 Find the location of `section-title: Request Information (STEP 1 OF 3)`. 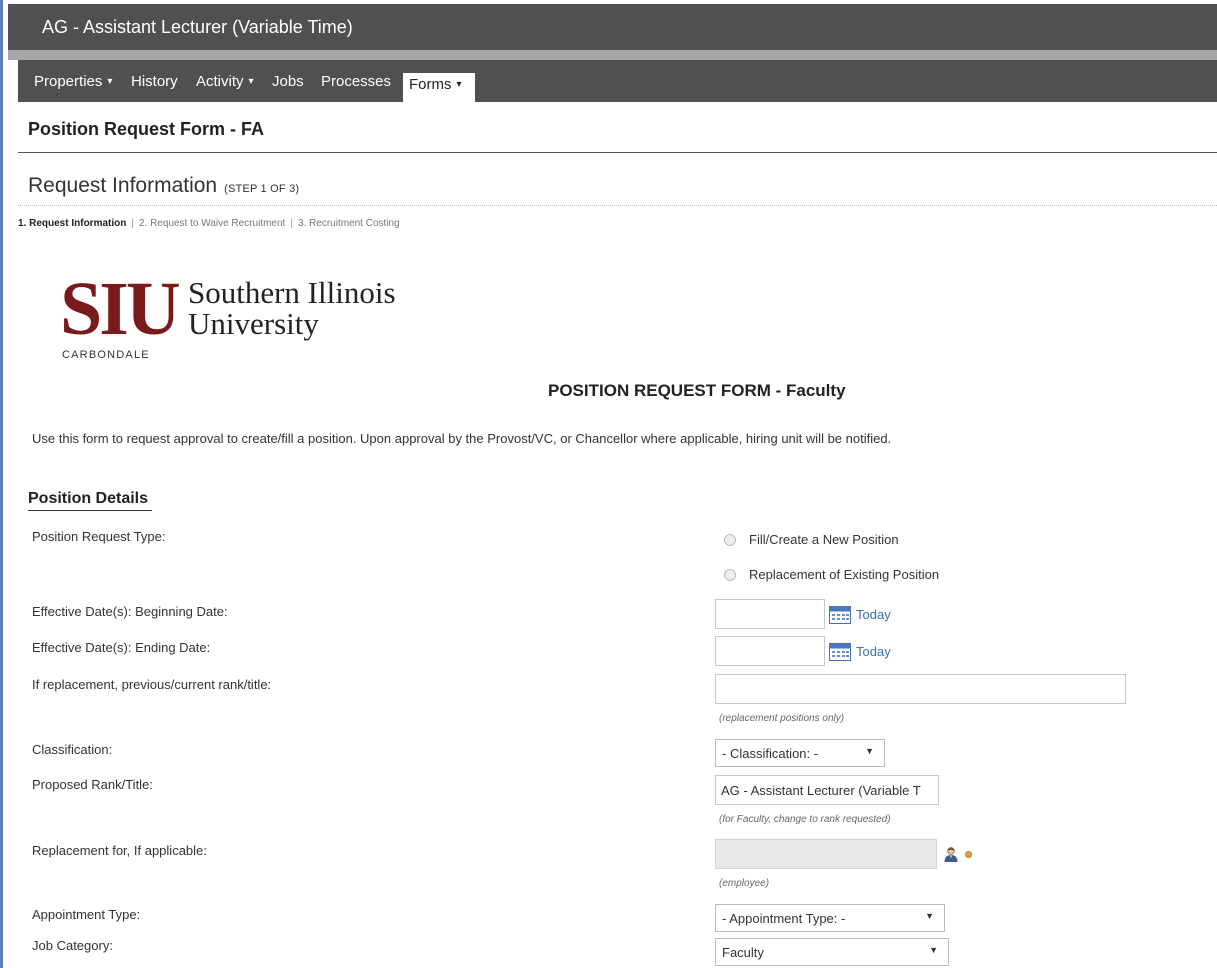

section-title: Request Information (STEP 1 OF 3) is located at coordinates (164, 185).